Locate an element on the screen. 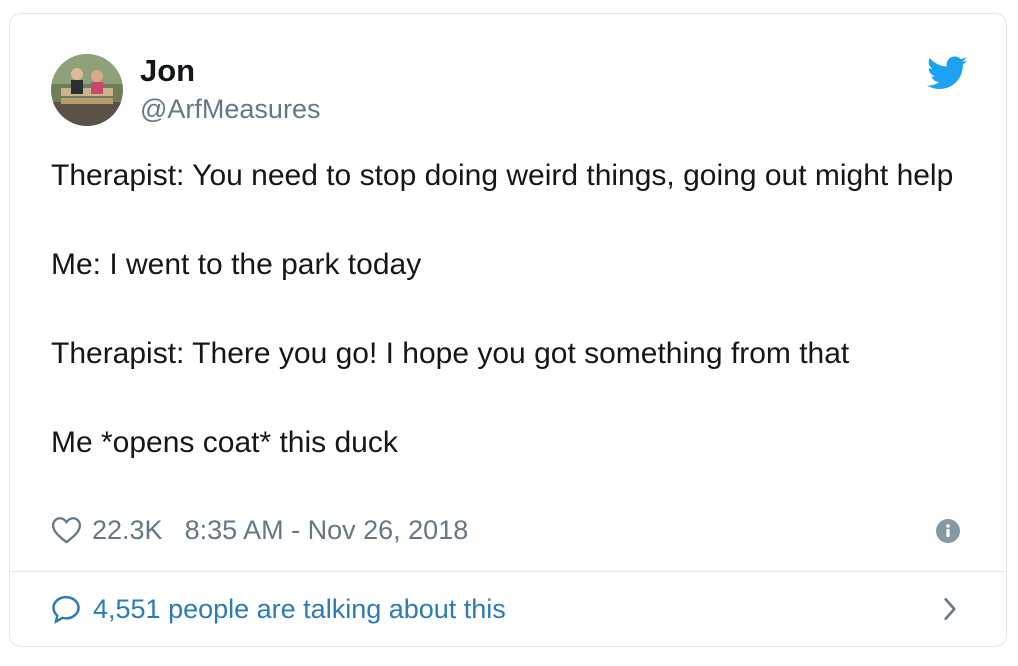 The width and height of the screenshot is (1018, 666). like-count: 22.3K is located at coordinates (127, 530).